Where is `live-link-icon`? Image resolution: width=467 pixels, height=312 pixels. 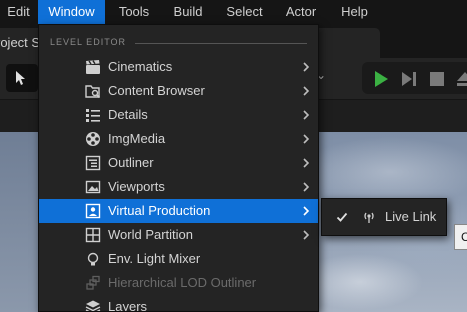
live-link-icon is located at coordinates (369, 217).